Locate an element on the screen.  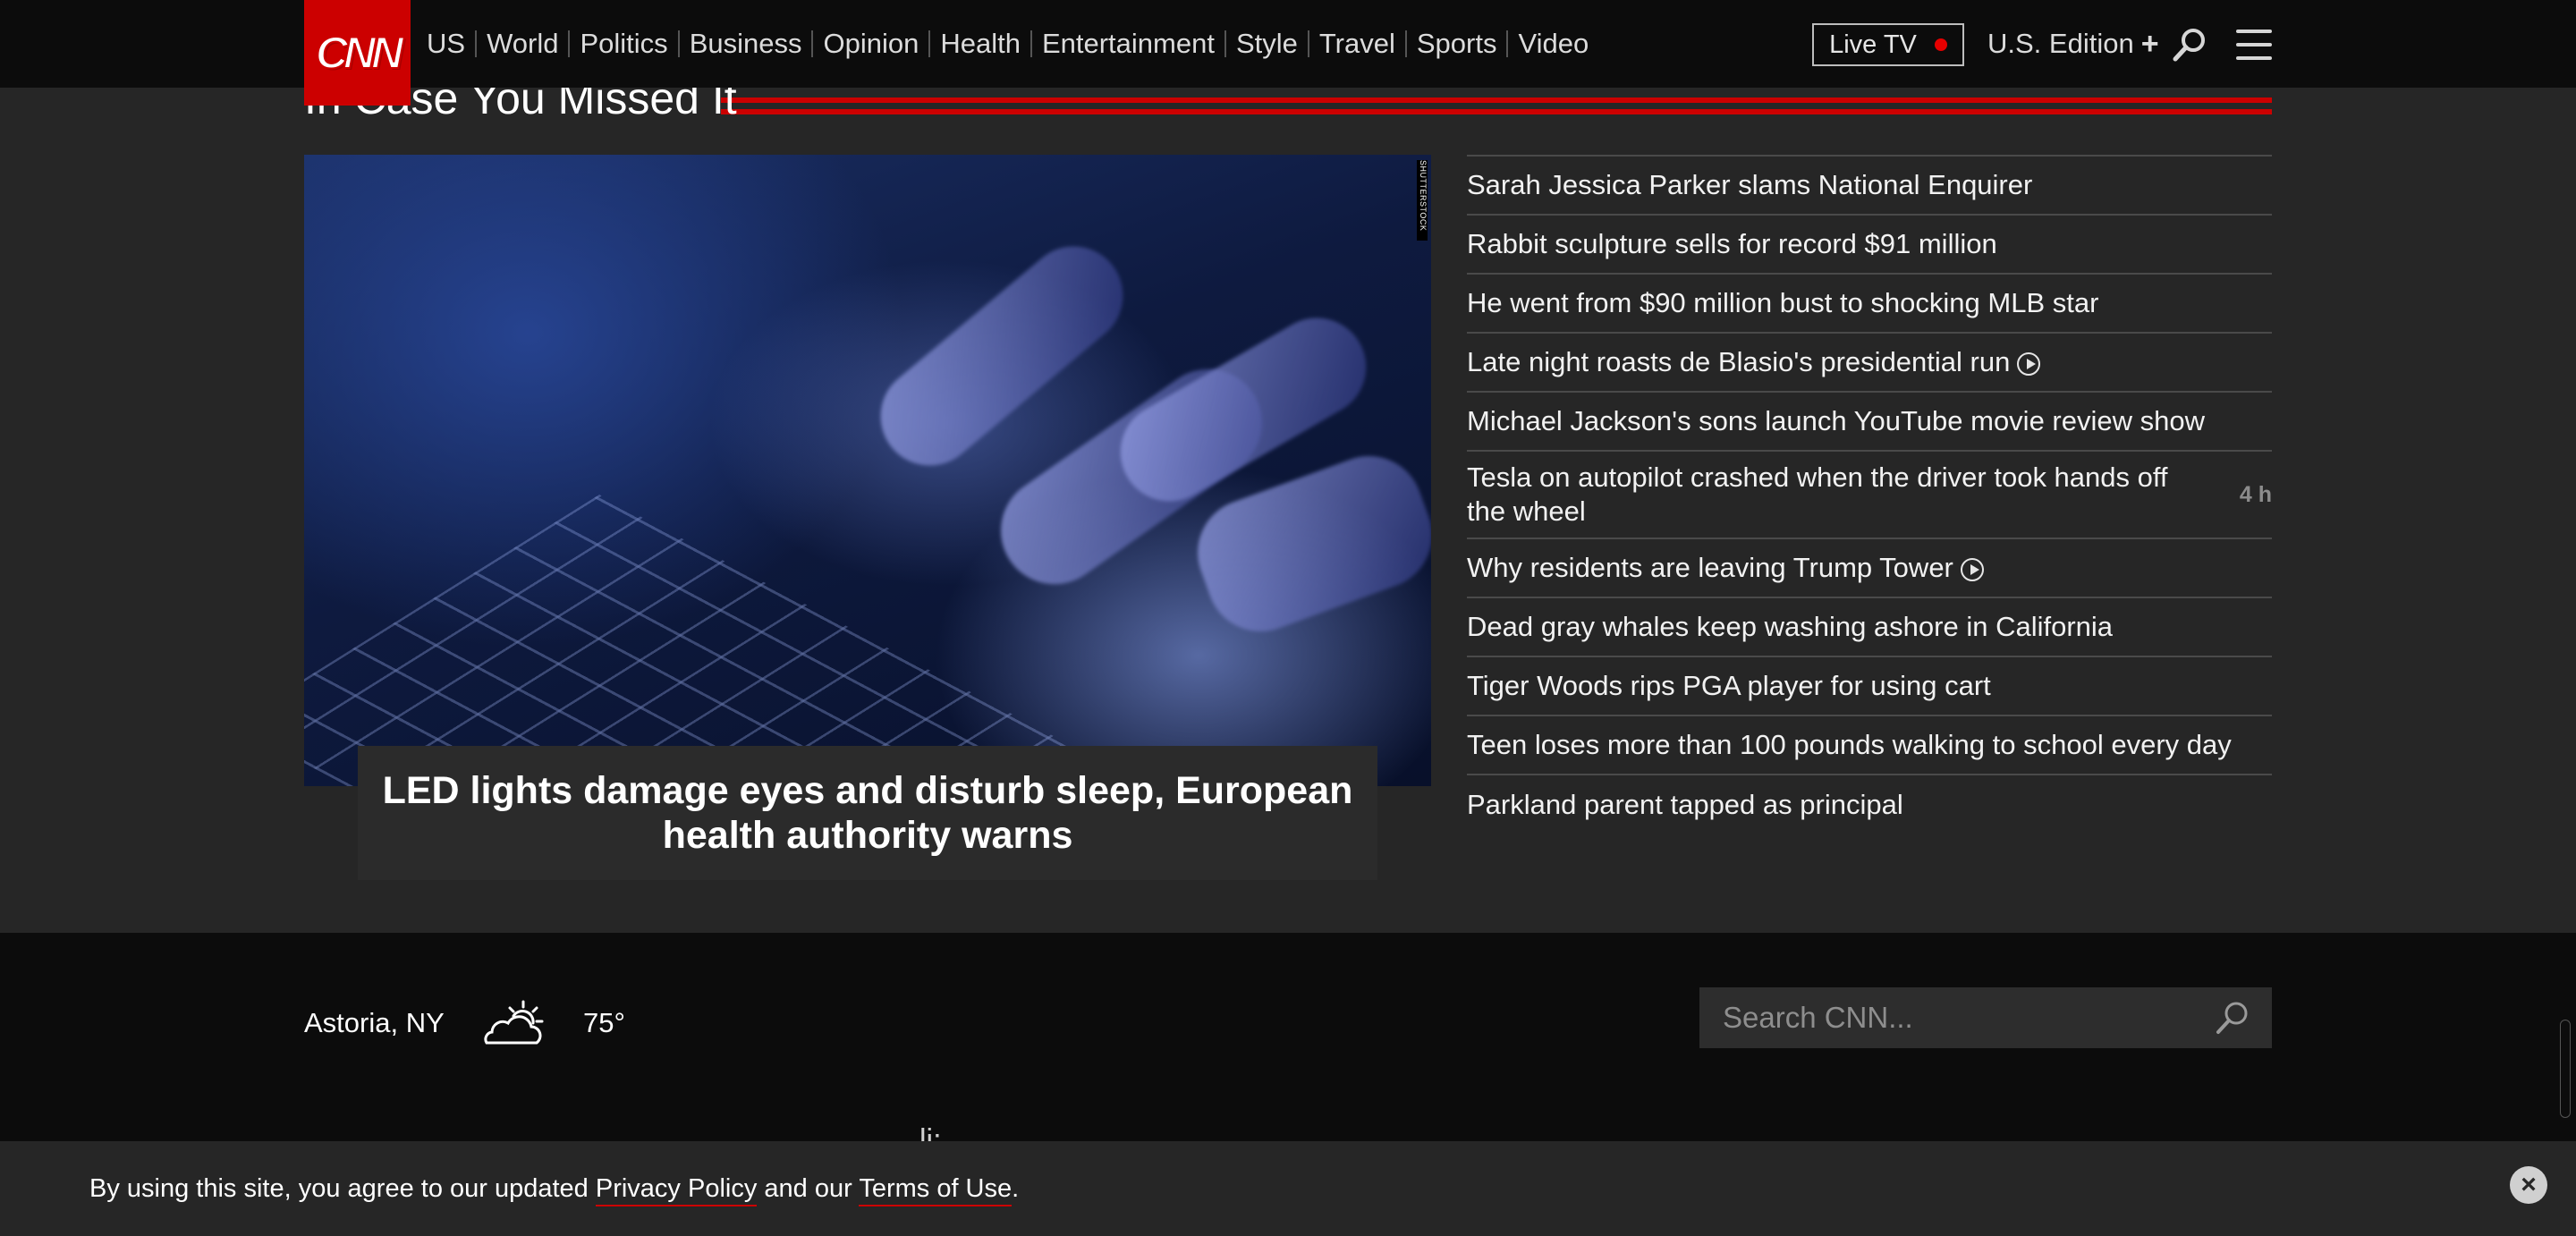
nav-item-opinion: Opinion is located at coordinates (871, 44).